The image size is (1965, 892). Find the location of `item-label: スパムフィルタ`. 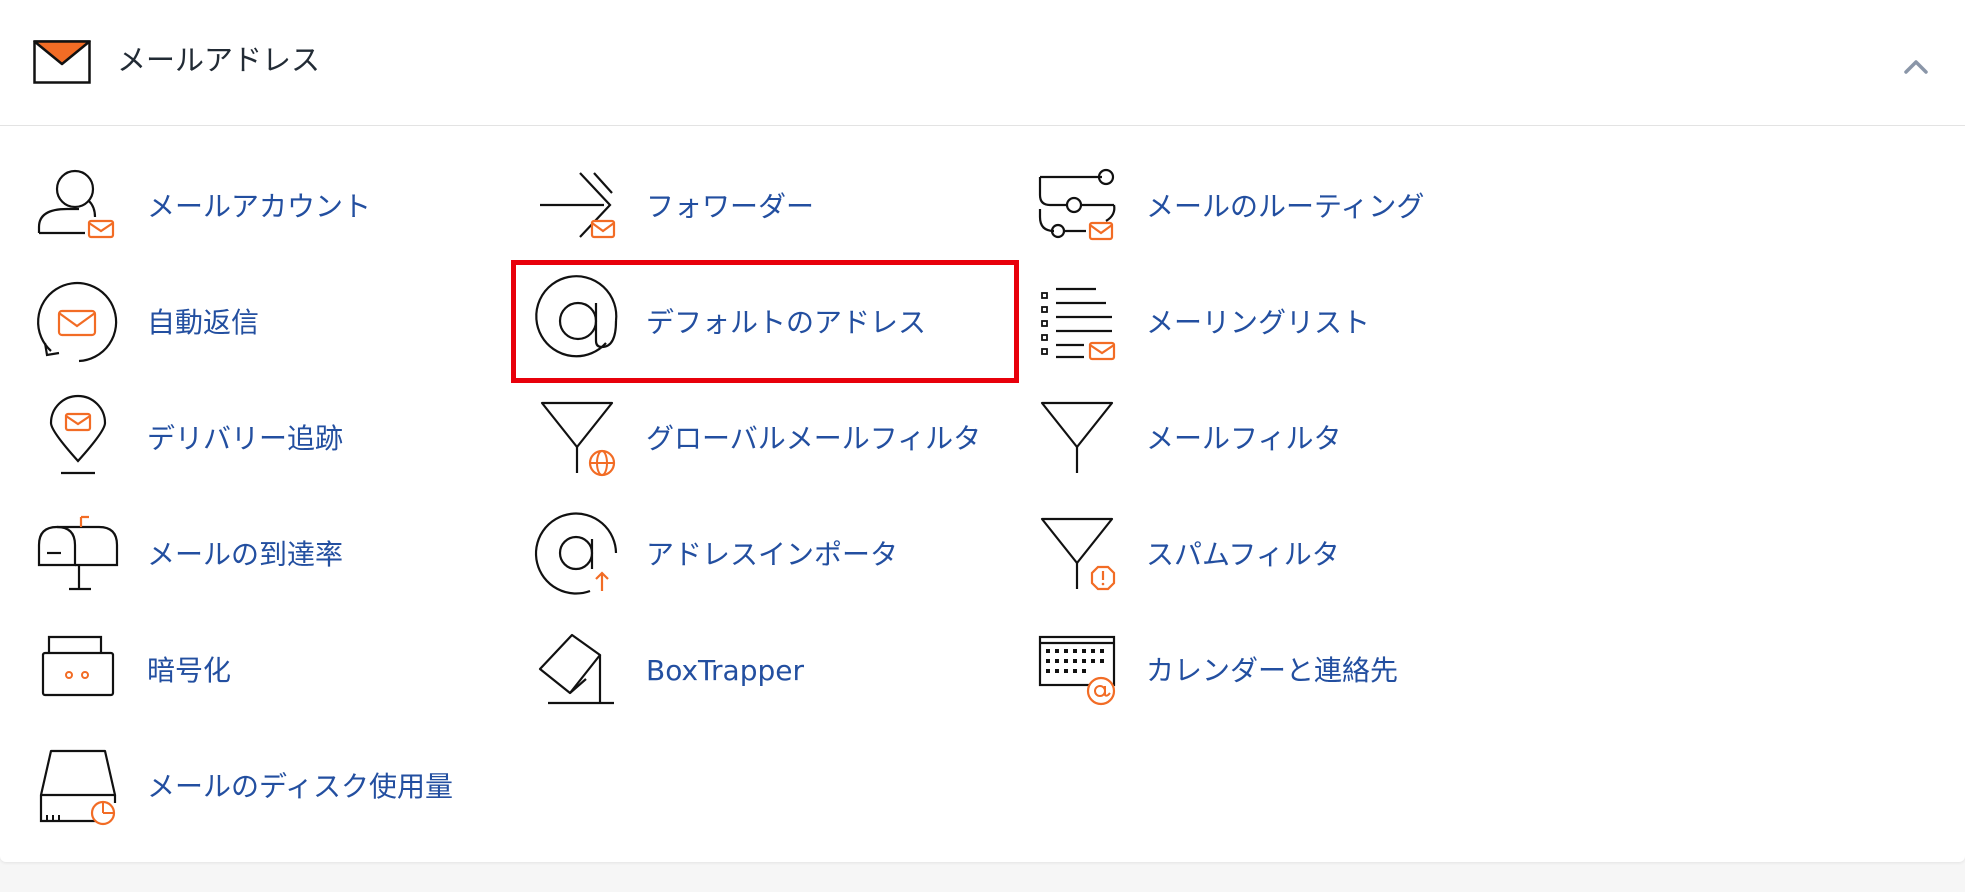

item-label: スパムフィルタ is located at coordinates (1243, 554).